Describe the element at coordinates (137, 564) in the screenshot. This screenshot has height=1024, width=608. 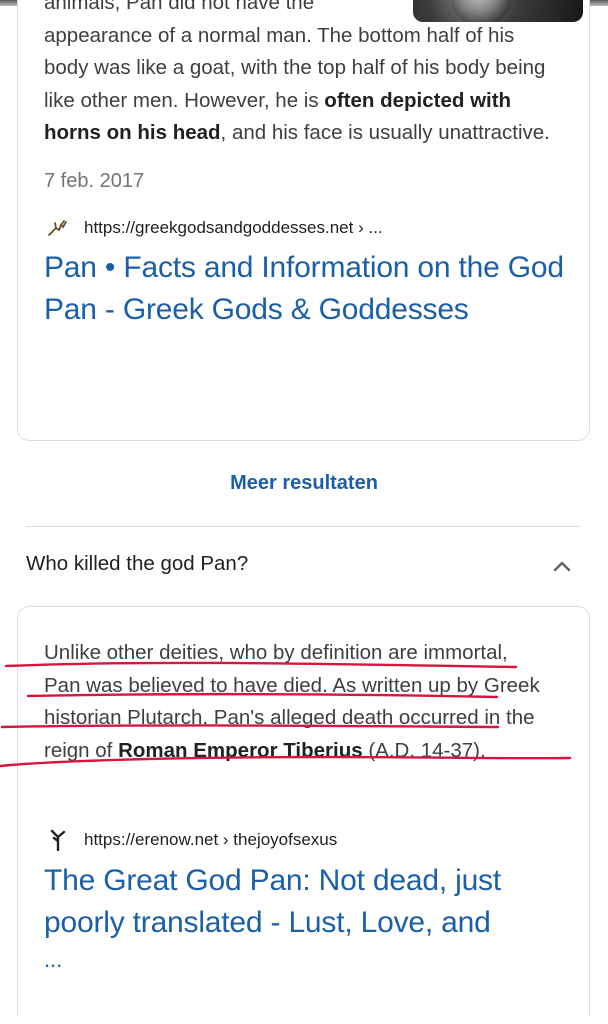
I see `related-question: Who killed the god Pan?` at that location.